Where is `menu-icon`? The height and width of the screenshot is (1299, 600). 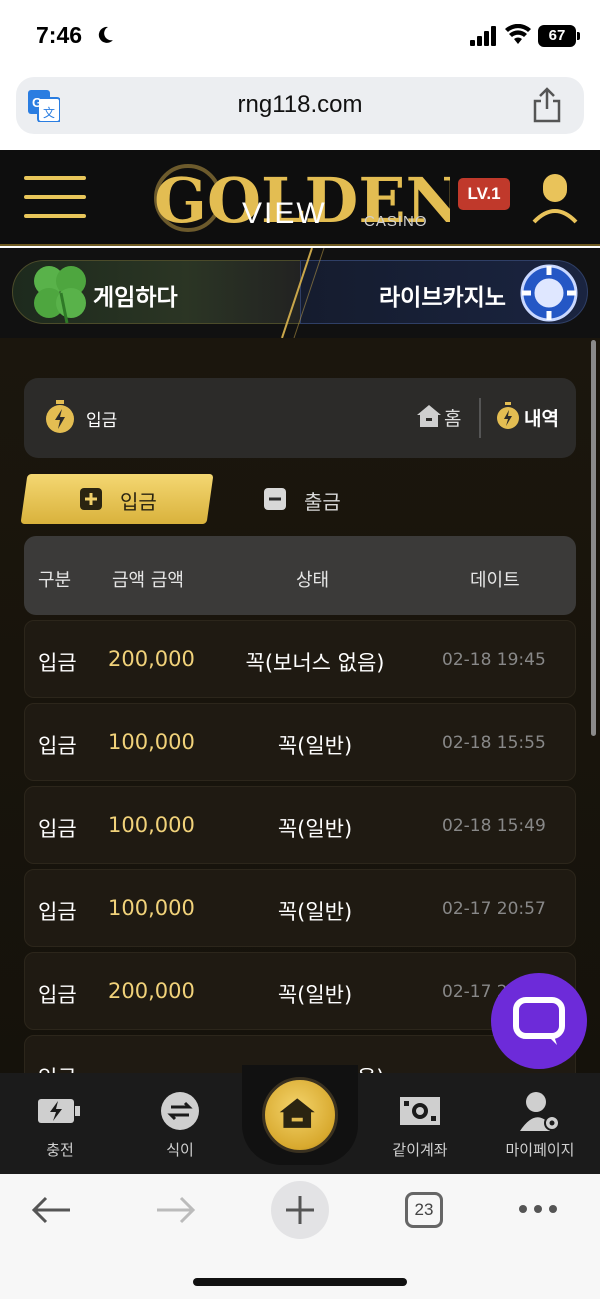
menu-icon is located at coordinates (55, 197).